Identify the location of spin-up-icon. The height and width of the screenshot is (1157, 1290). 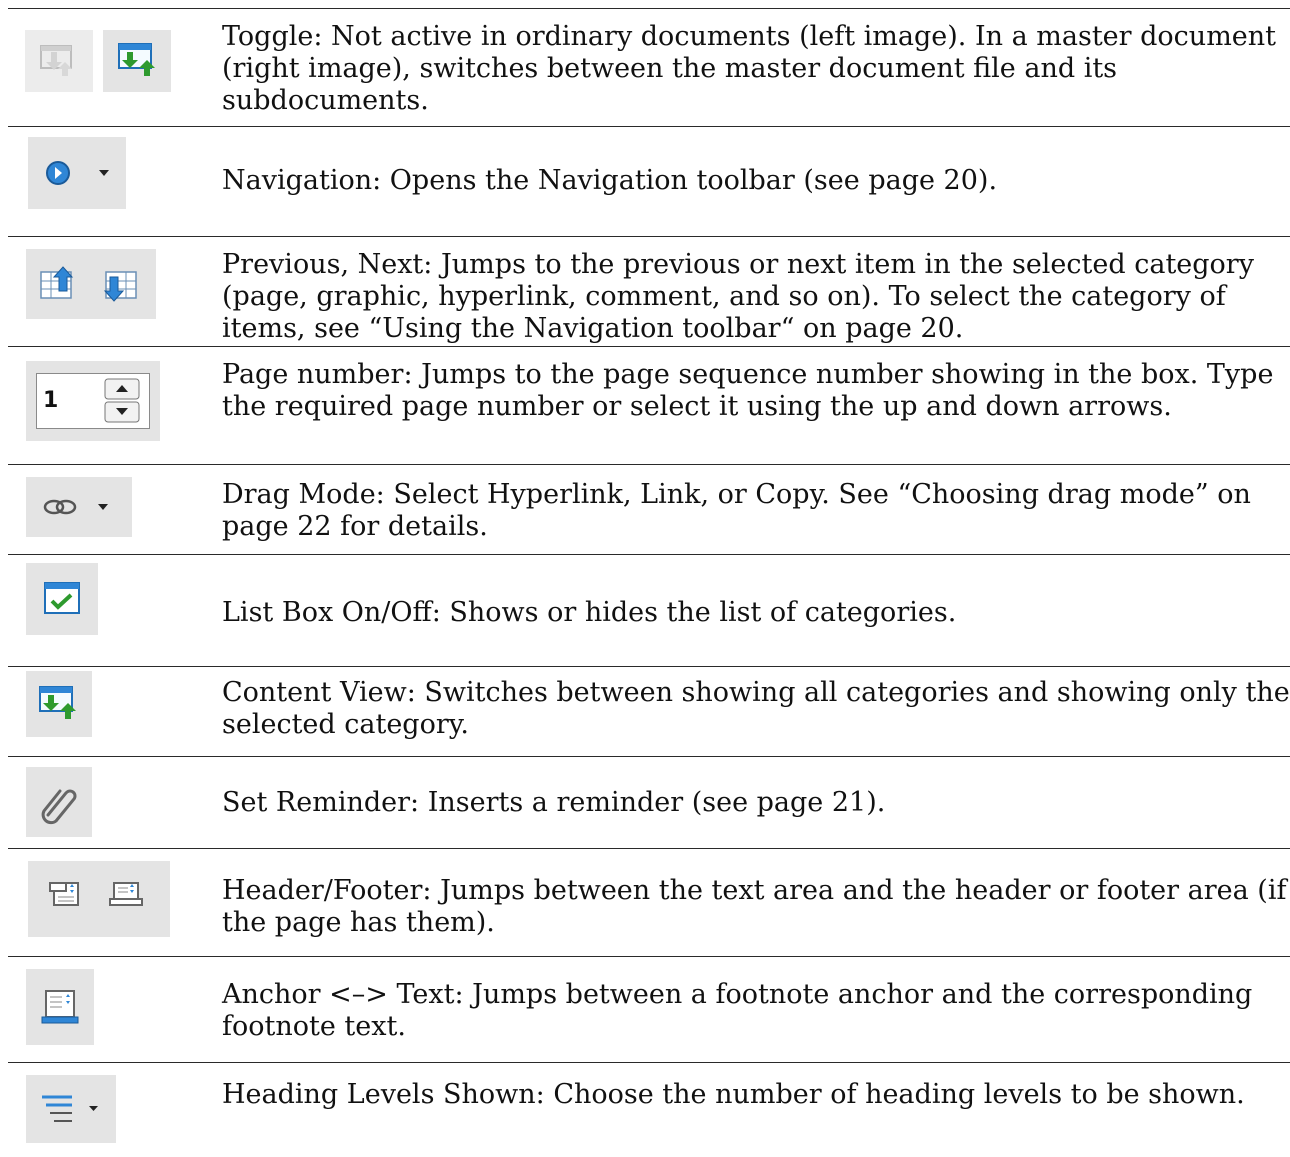
(122, 389).